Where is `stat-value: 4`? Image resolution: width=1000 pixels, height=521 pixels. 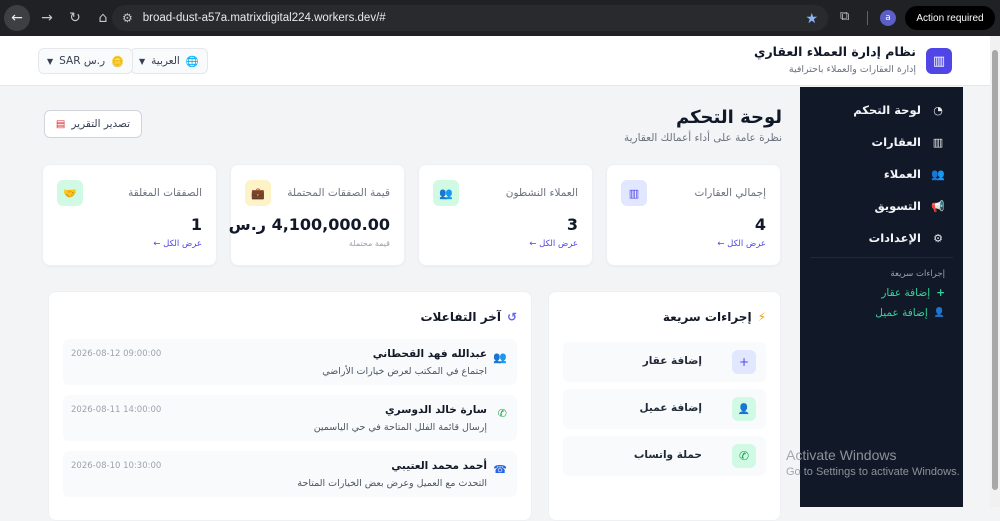
stat-value: 4 is located at coordinates (760, 224).